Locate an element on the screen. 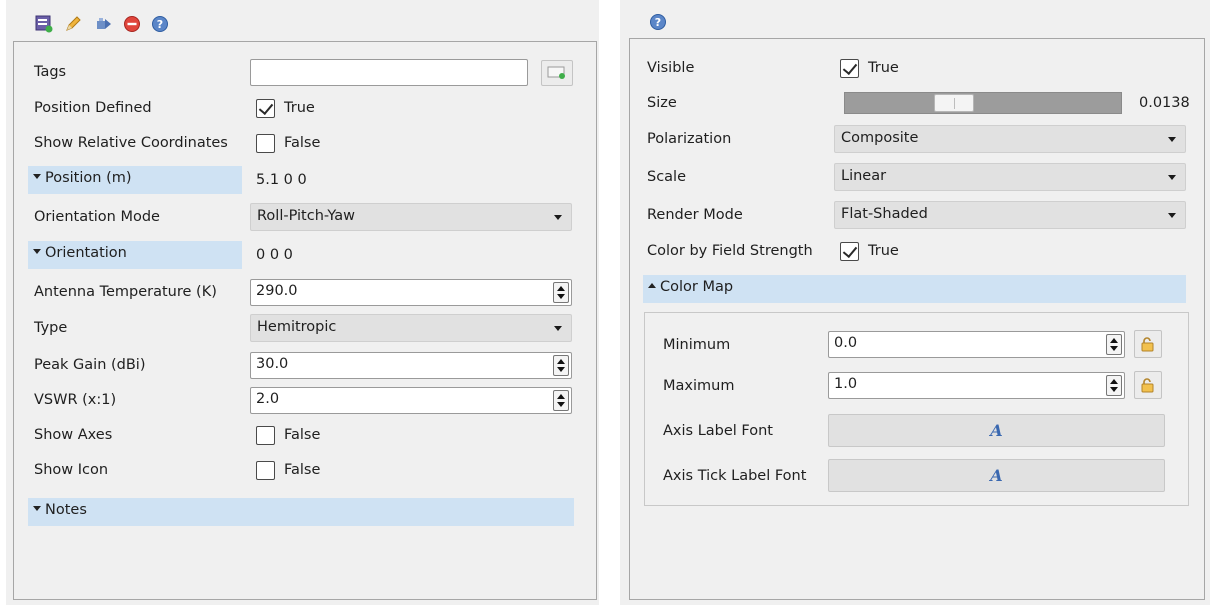  minimum-label: Minimum is located at coordinates (697, 345).